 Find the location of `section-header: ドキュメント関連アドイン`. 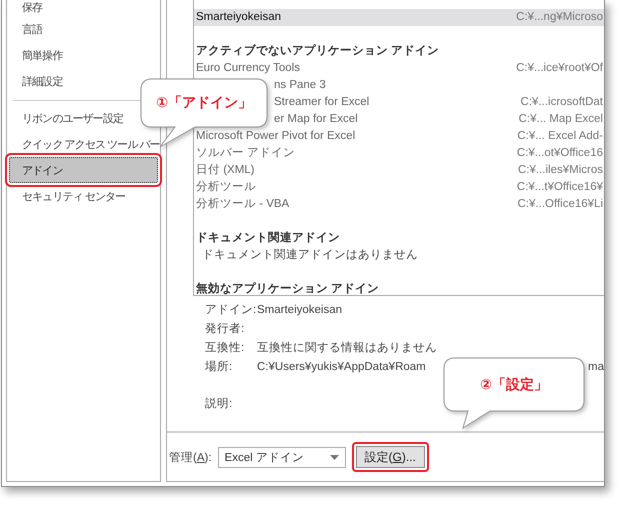

section-header: ドキュメント関連アドイン is located at coordinates (268, 238).